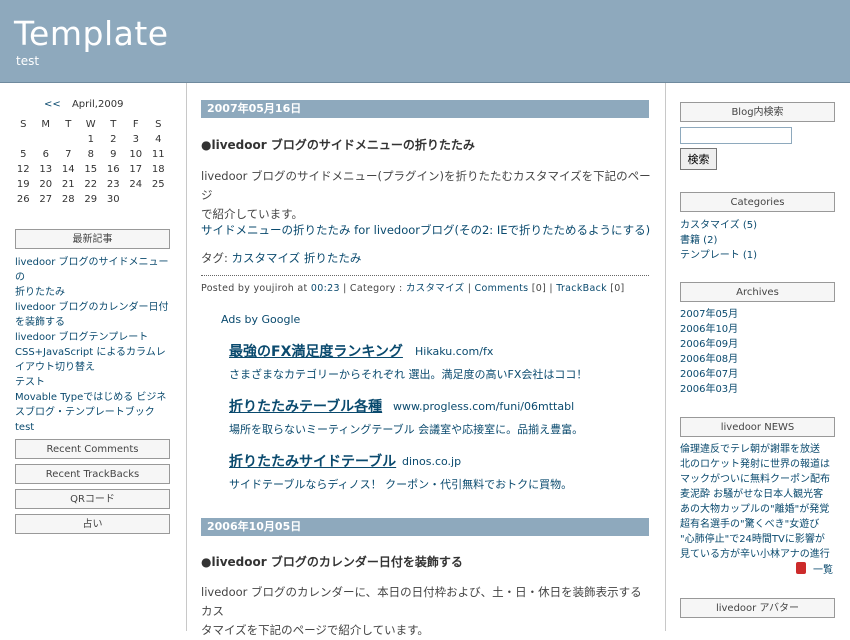 Image resolution: width=850 pixels, height=640 pixels. What do you see at coordinates (52, 104) in the screenshot?
I see `calendar-prev-link: <<` at bounding box center [52, 104].